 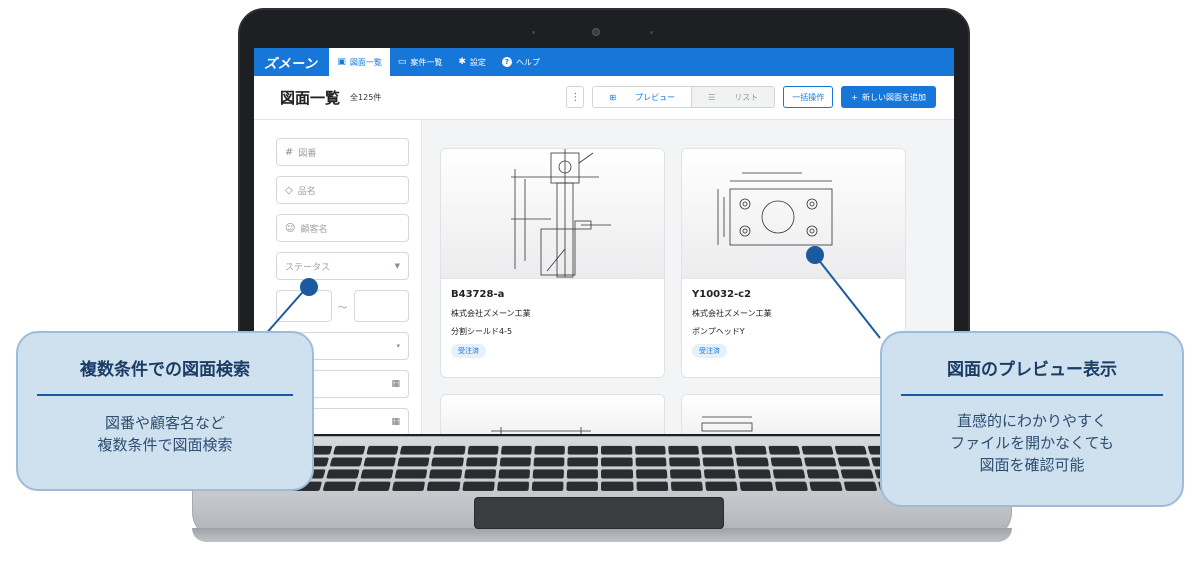 What do you see at coordinates (613, 97) in the screenshot?
I see `grid-icon: ⊞` at bounding box center [613, 97].